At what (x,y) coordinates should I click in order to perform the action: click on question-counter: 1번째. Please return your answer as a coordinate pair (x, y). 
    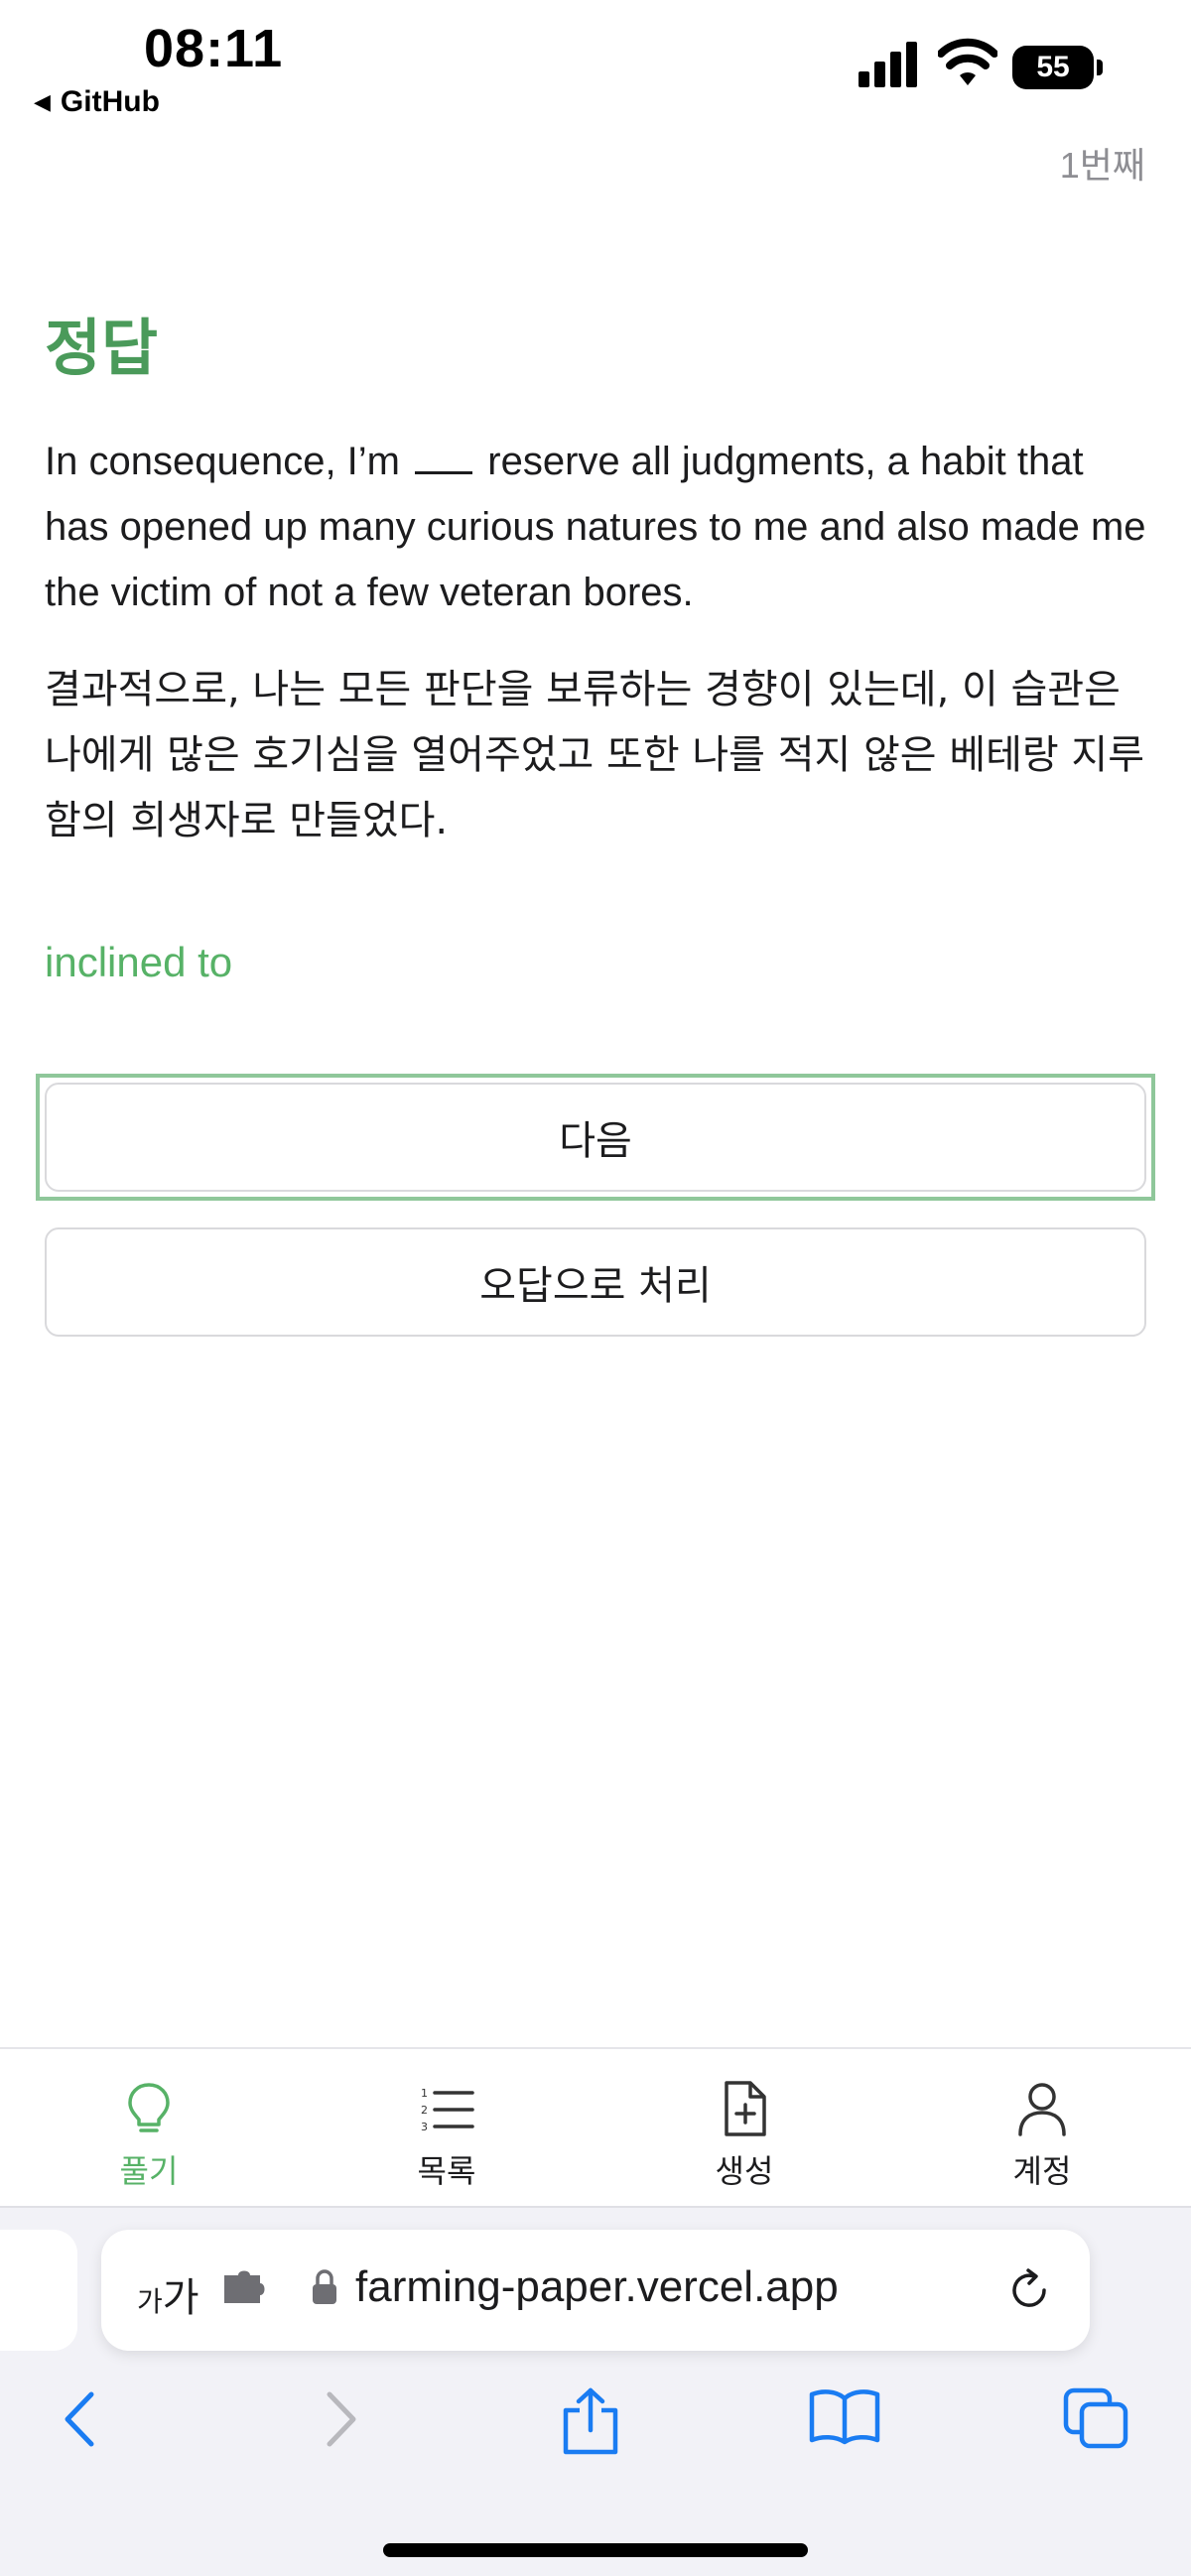
    Looking at the image, I should click on (1102, 166).